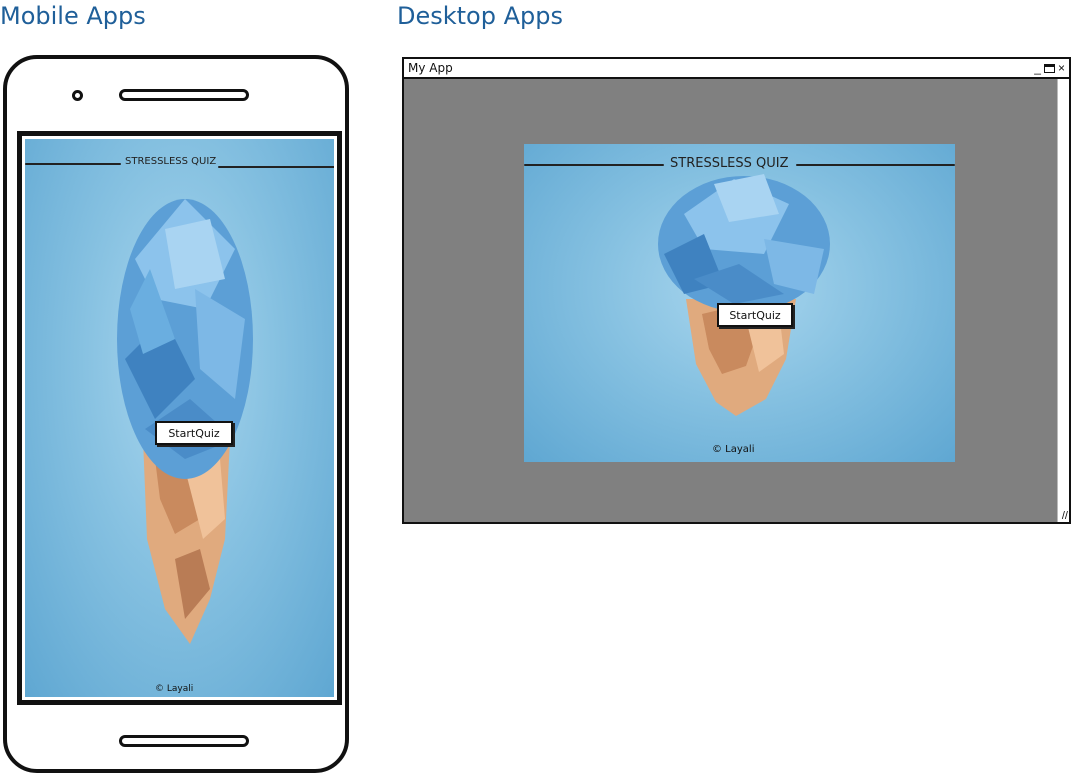  I want to click on paper-head-artwork, so click(185, 421).